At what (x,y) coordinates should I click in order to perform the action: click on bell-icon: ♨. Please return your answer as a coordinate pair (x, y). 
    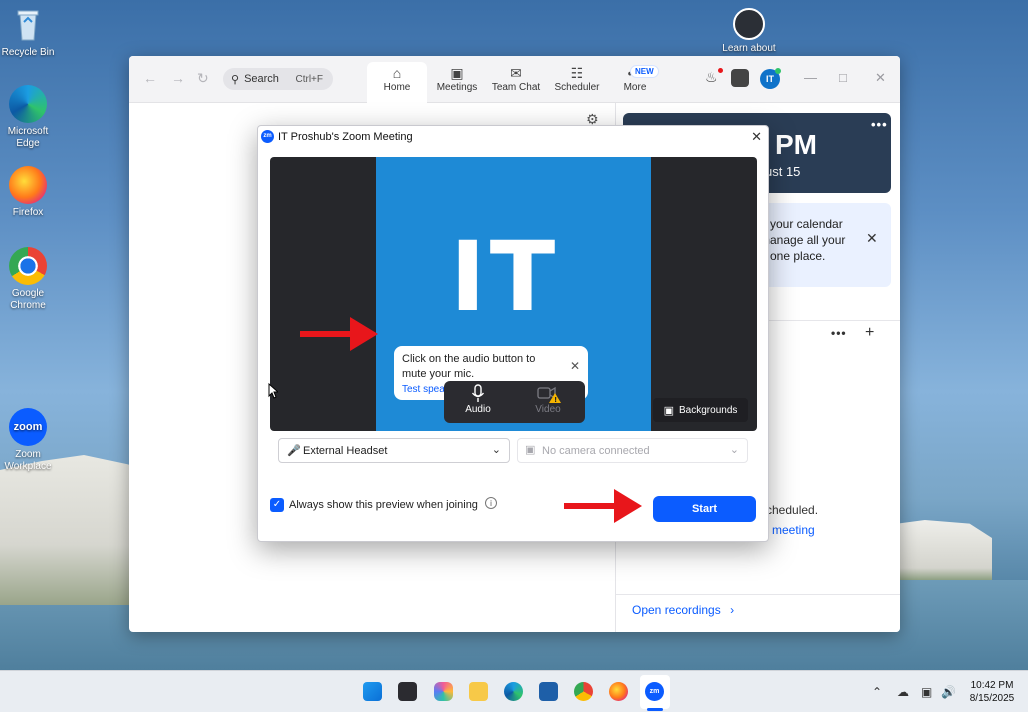
    Looking at the image, I should click on (711, 77).